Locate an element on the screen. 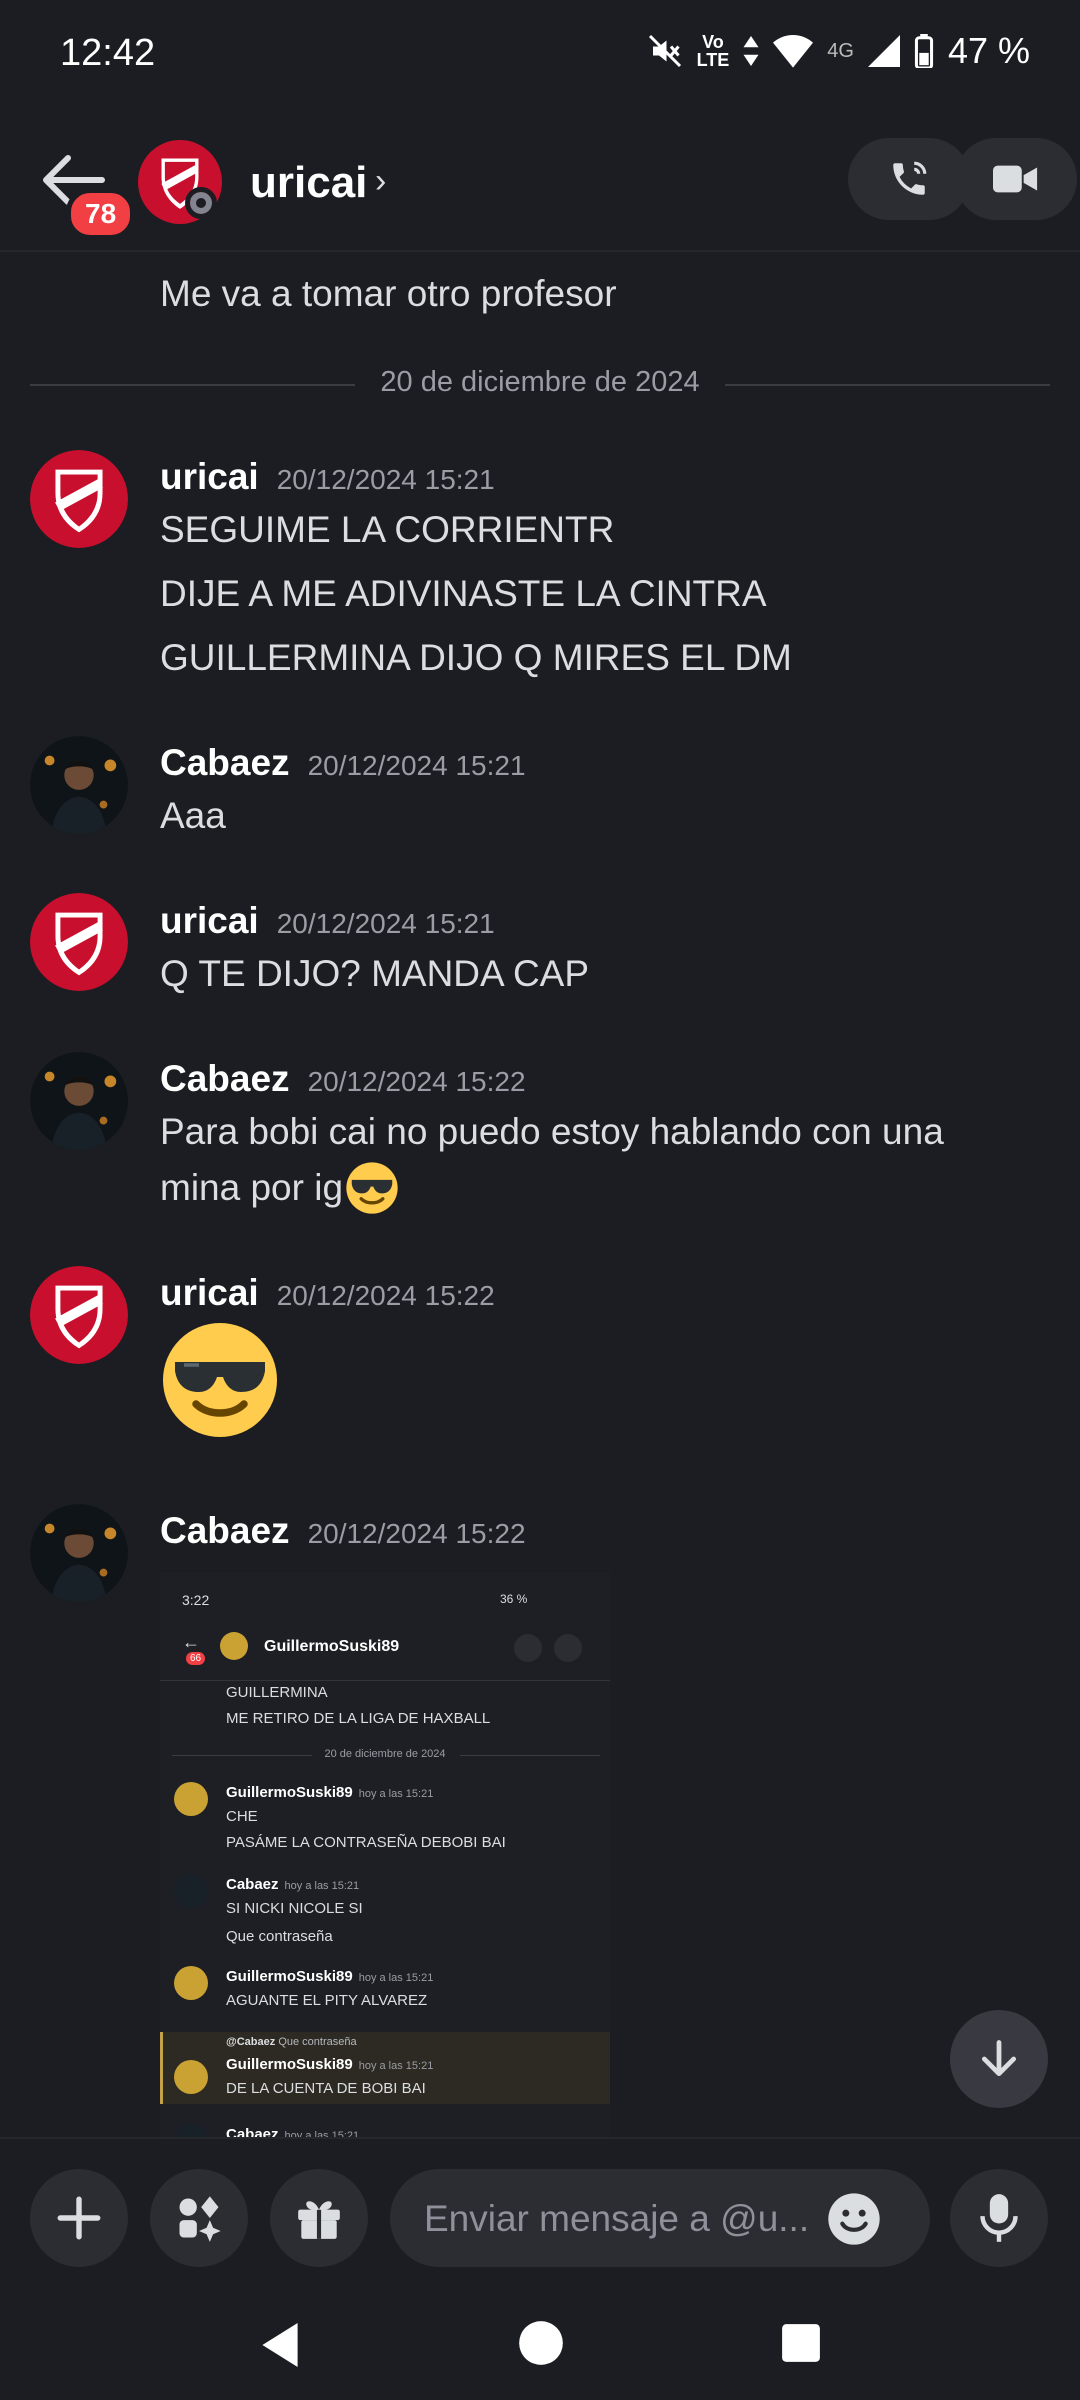 Image resolution: width=1080 pixels, height=2400 pixels. voice-call-button is located at coordinates (909, 179).